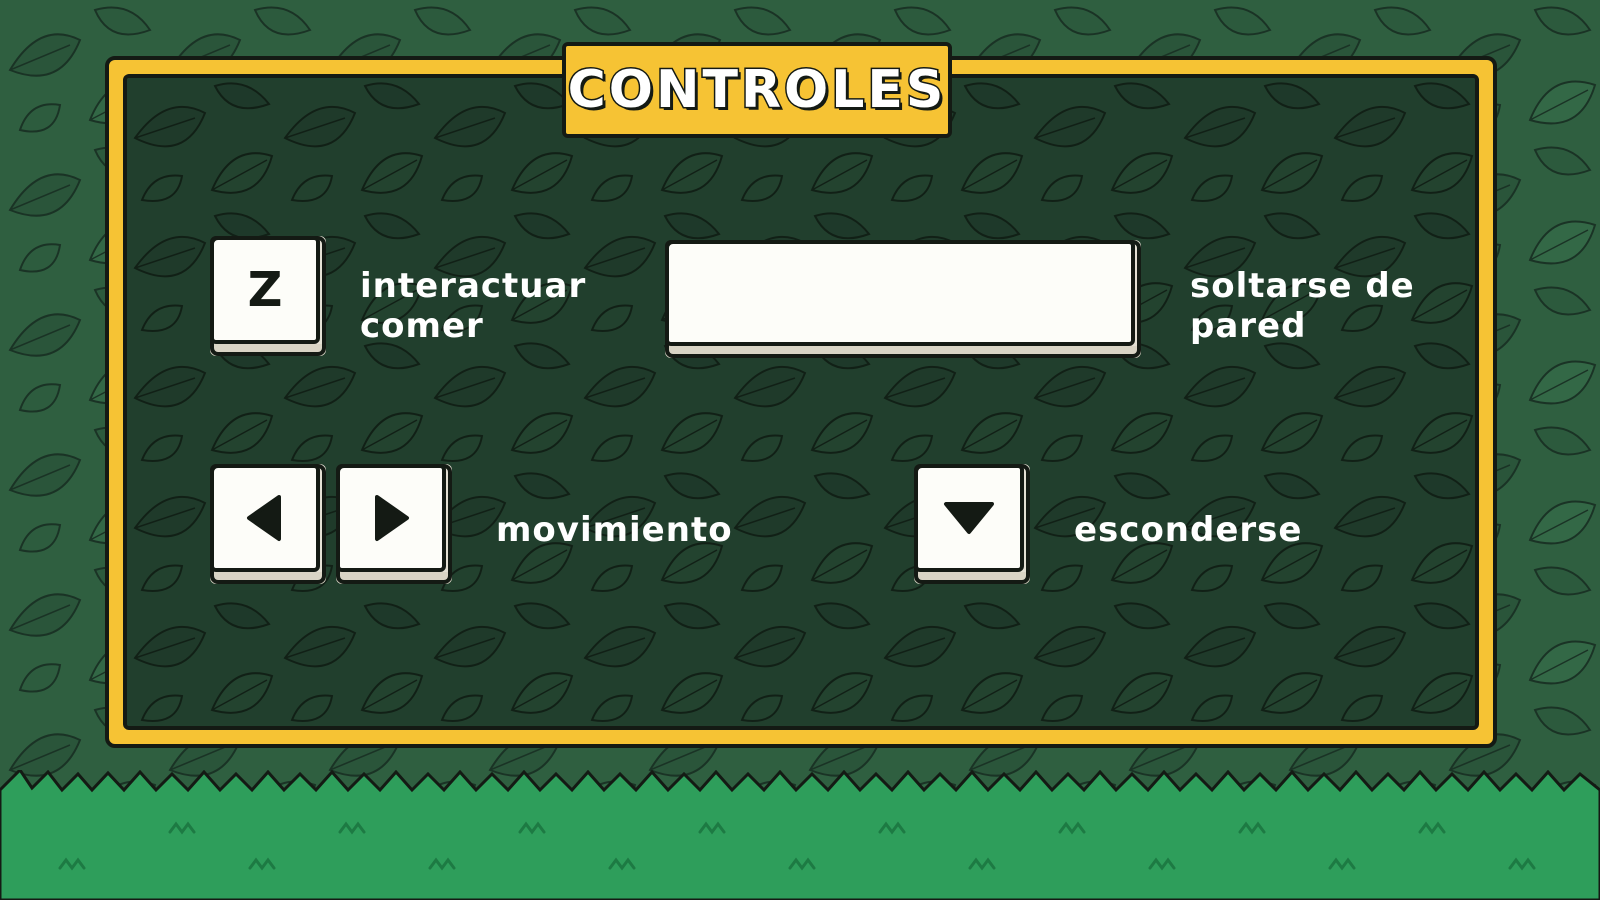 Image resolution: width=1600 pixels, height=900 pixels. What do you see at coordinates (800, 835) in the screenshot?
I see `grass-ground` at bounding box center [800, 835].